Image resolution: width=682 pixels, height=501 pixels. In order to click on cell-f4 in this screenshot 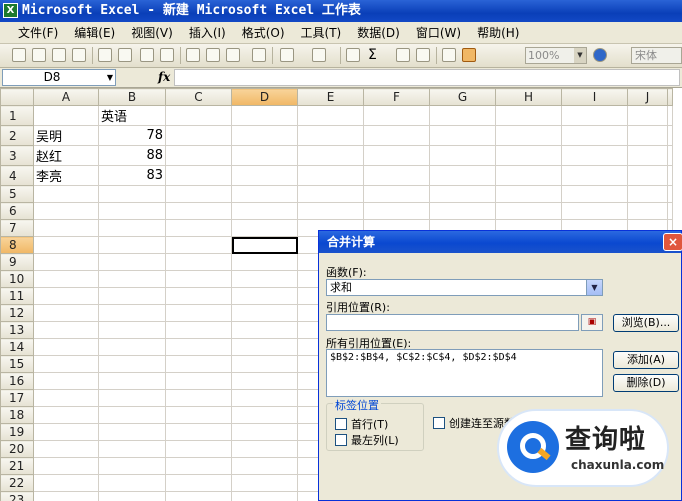, I will do `click(396, 175)`.